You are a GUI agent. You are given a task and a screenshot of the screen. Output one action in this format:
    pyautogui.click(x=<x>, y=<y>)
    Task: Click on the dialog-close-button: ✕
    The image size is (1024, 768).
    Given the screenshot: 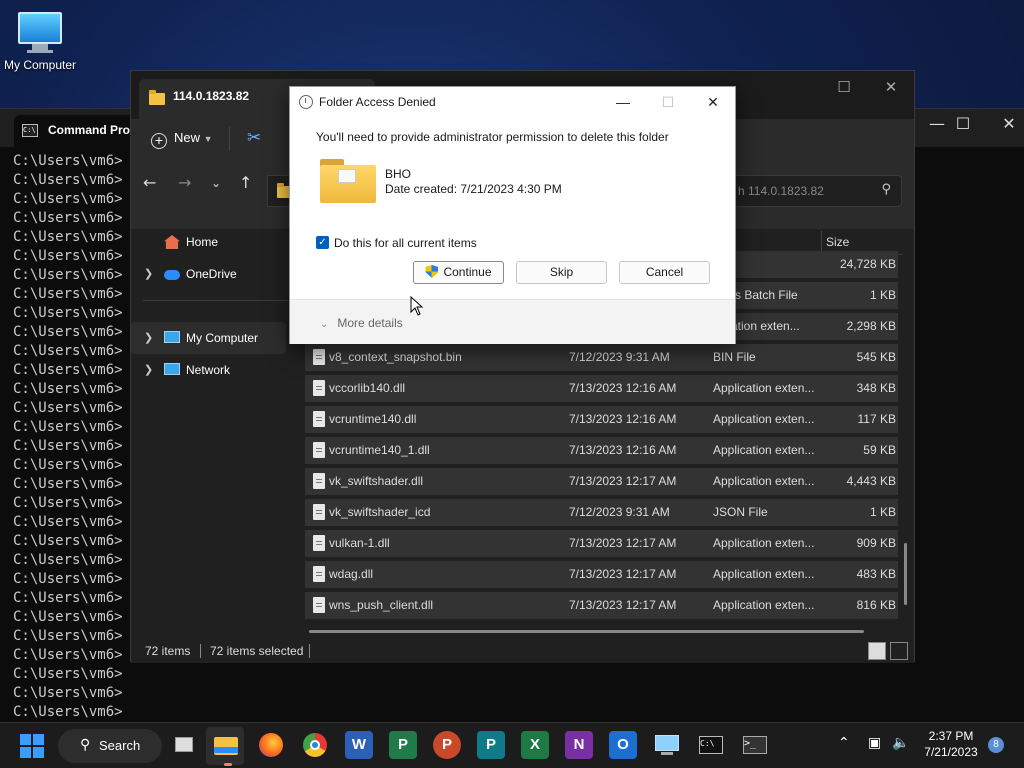 What is the action you would take?
    pyautogui.click(x=713, y=102)
    